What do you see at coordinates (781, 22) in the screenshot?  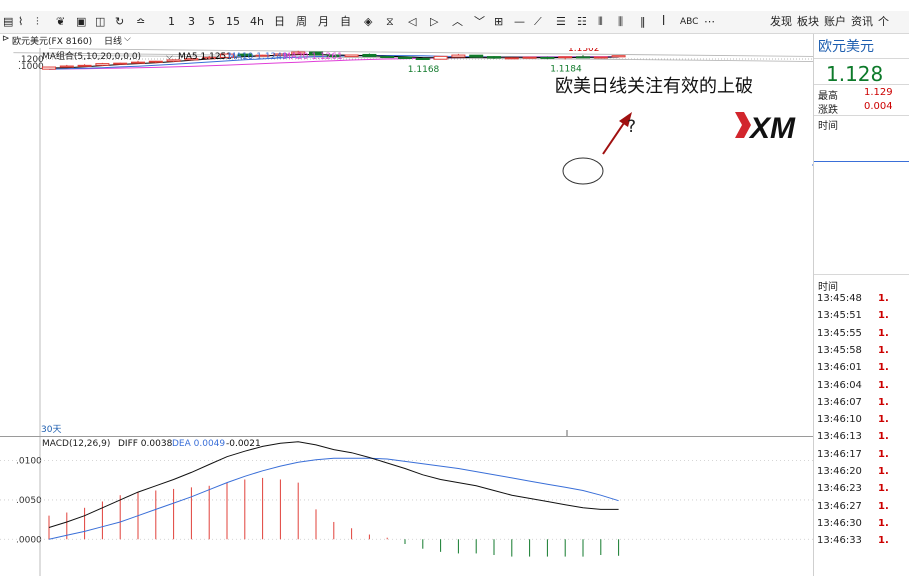 I see `nav-discover: 发现` at bounding box center [781, 22].